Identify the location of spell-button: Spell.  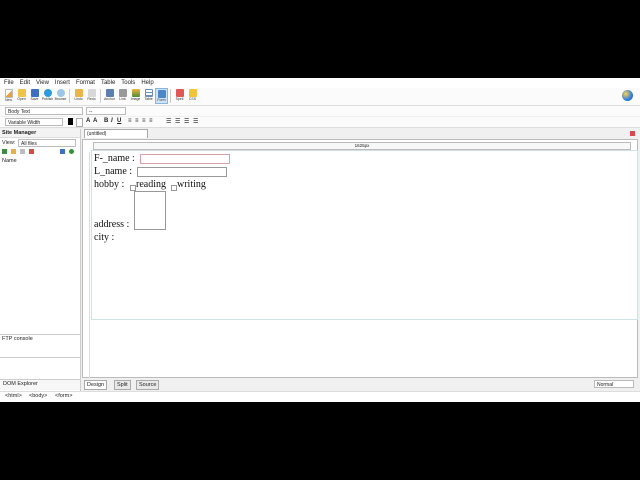
(179, 96).